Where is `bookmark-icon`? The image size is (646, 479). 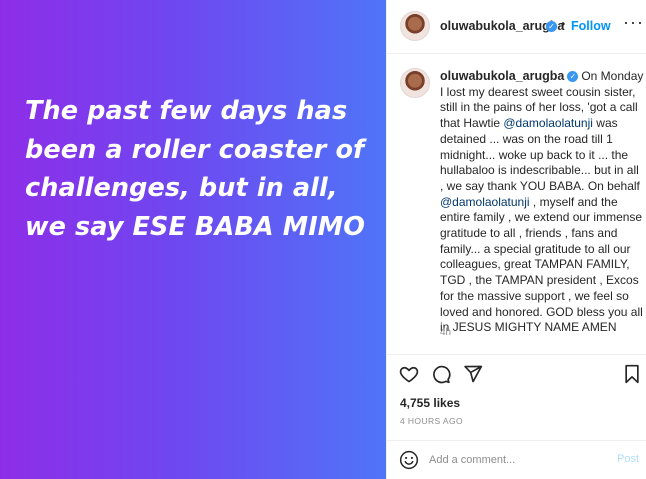
bookmark-icon is located at coordinates (632, 374).